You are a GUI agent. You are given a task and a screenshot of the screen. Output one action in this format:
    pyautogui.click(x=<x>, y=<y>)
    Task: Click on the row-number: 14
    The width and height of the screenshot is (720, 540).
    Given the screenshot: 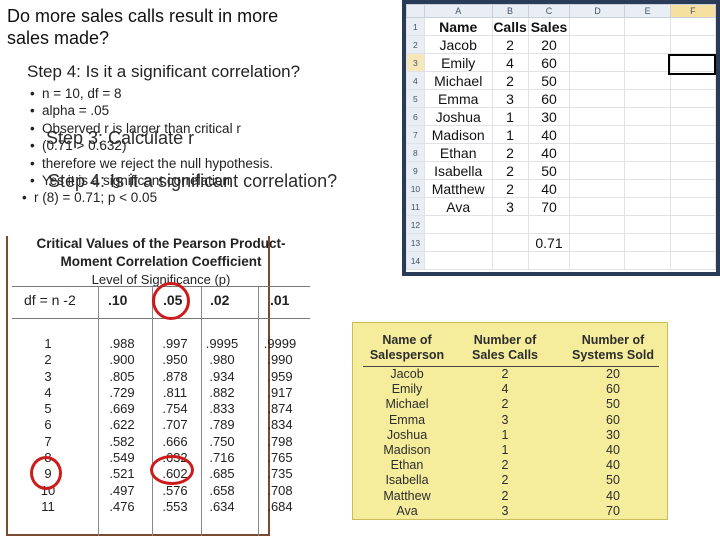 What is the action you would take?
    pyautogui.click(x=415, y=260)
    